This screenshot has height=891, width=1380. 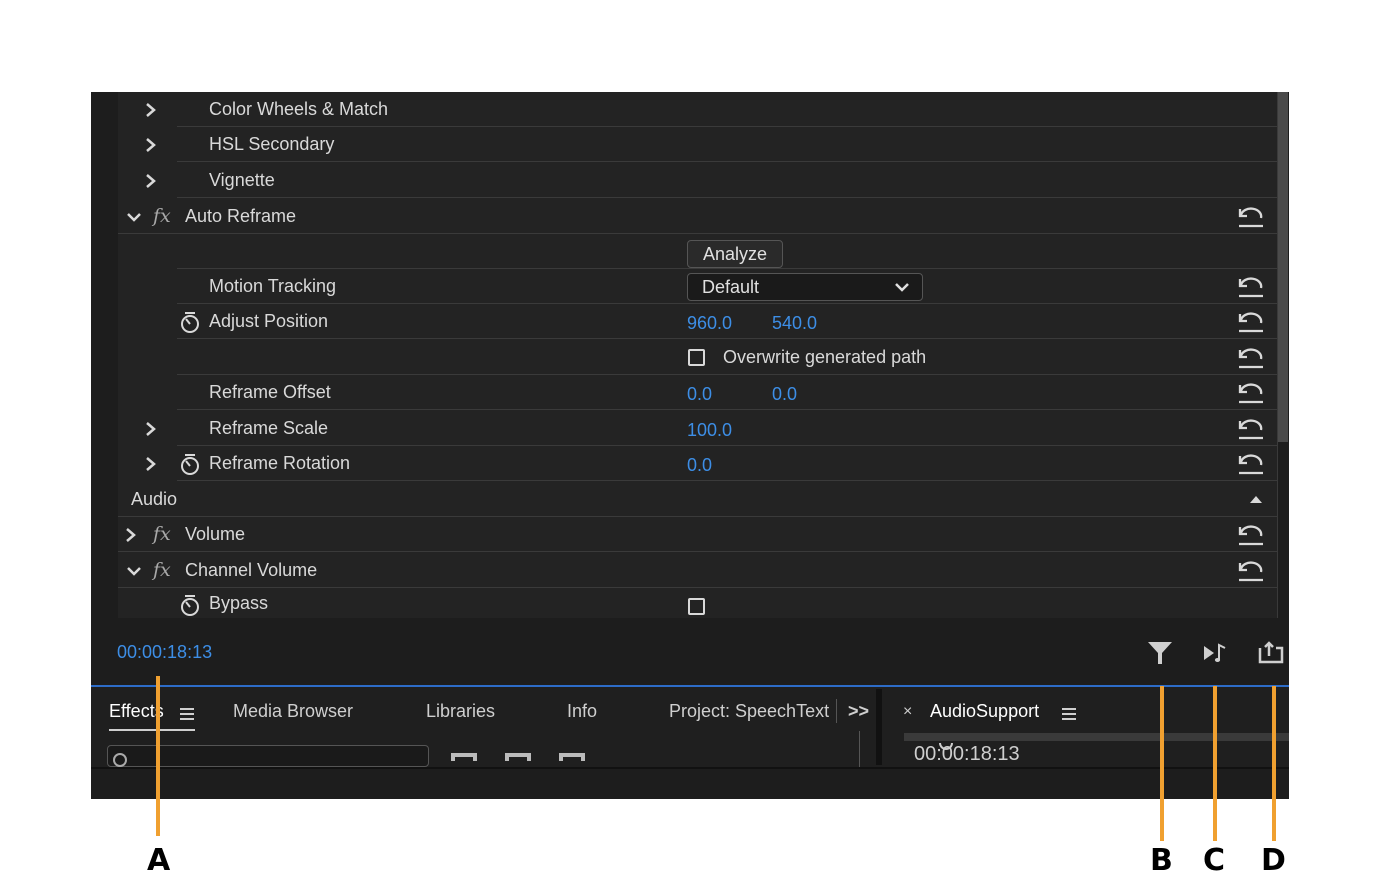 What do you see at coordinates (1271, 653) in the screenshot?
I see `export-icon` at bounding box center [1271, 653].